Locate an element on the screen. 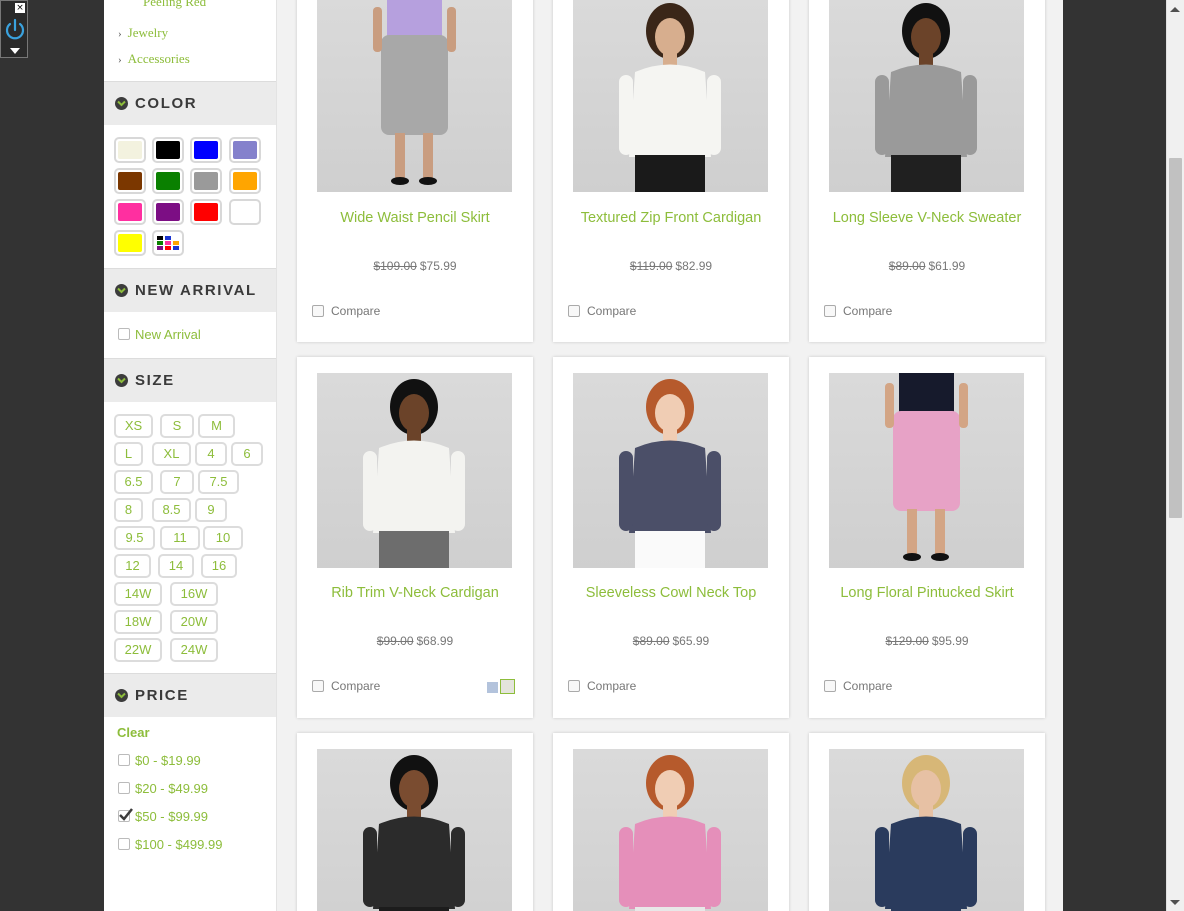  size-option-button: M is located at coordinates (216, 426).